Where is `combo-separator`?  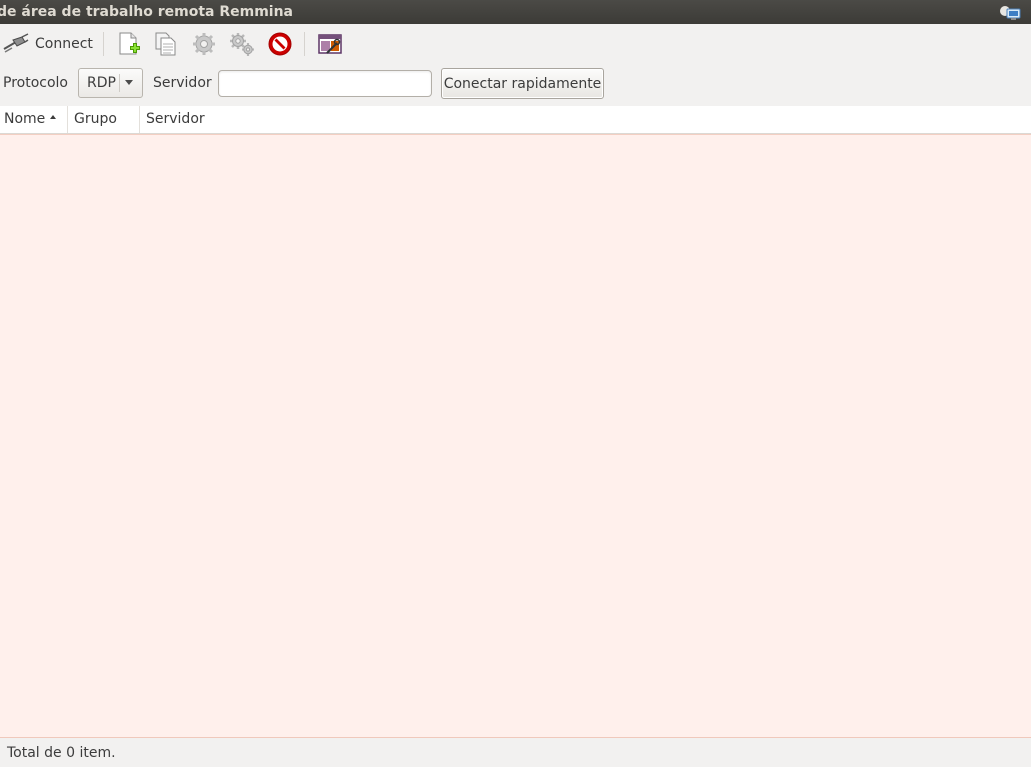 combo-separator is located at coordinates (119, 83).